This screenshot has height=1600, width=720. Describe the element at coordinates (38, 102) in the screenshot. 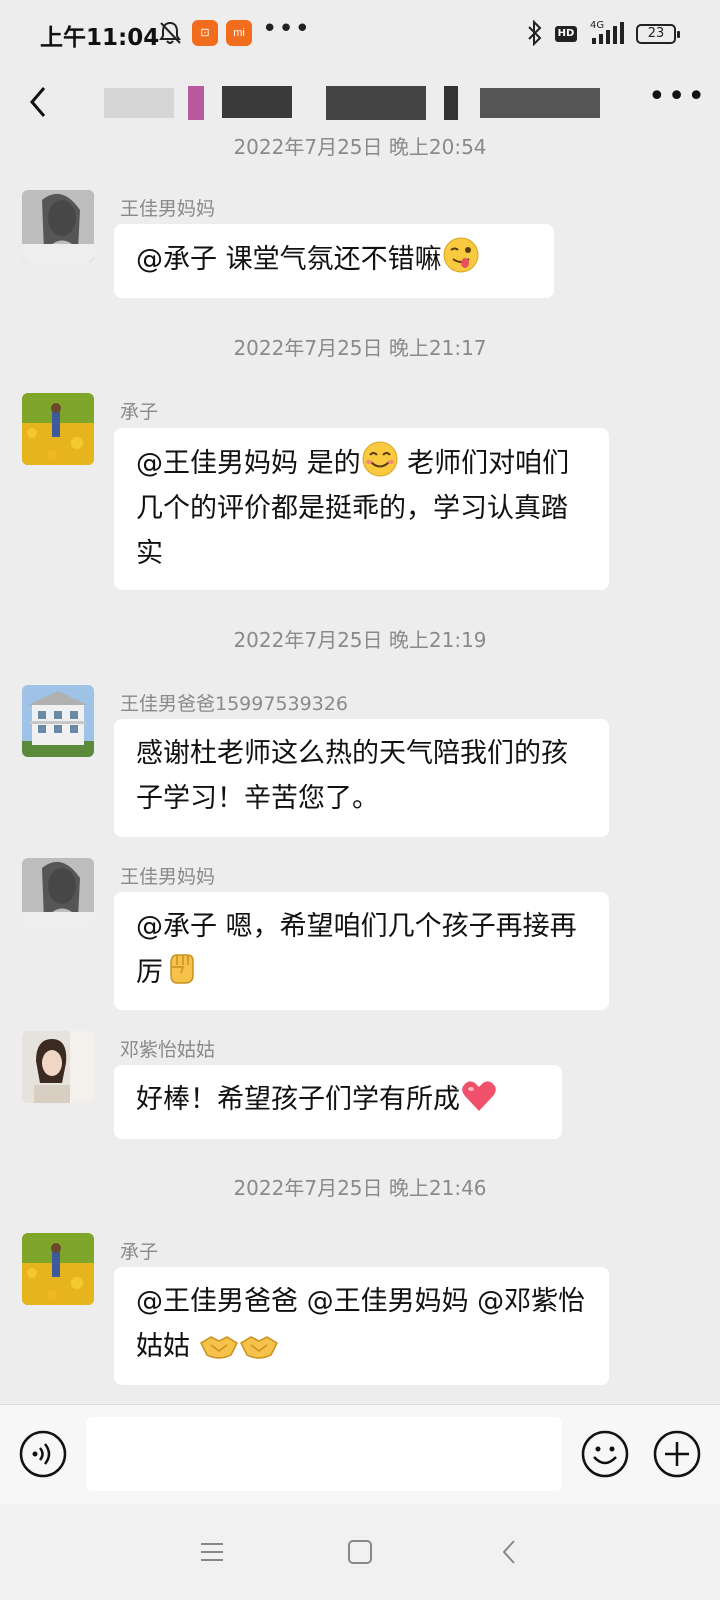

I see `back-button` at that location.